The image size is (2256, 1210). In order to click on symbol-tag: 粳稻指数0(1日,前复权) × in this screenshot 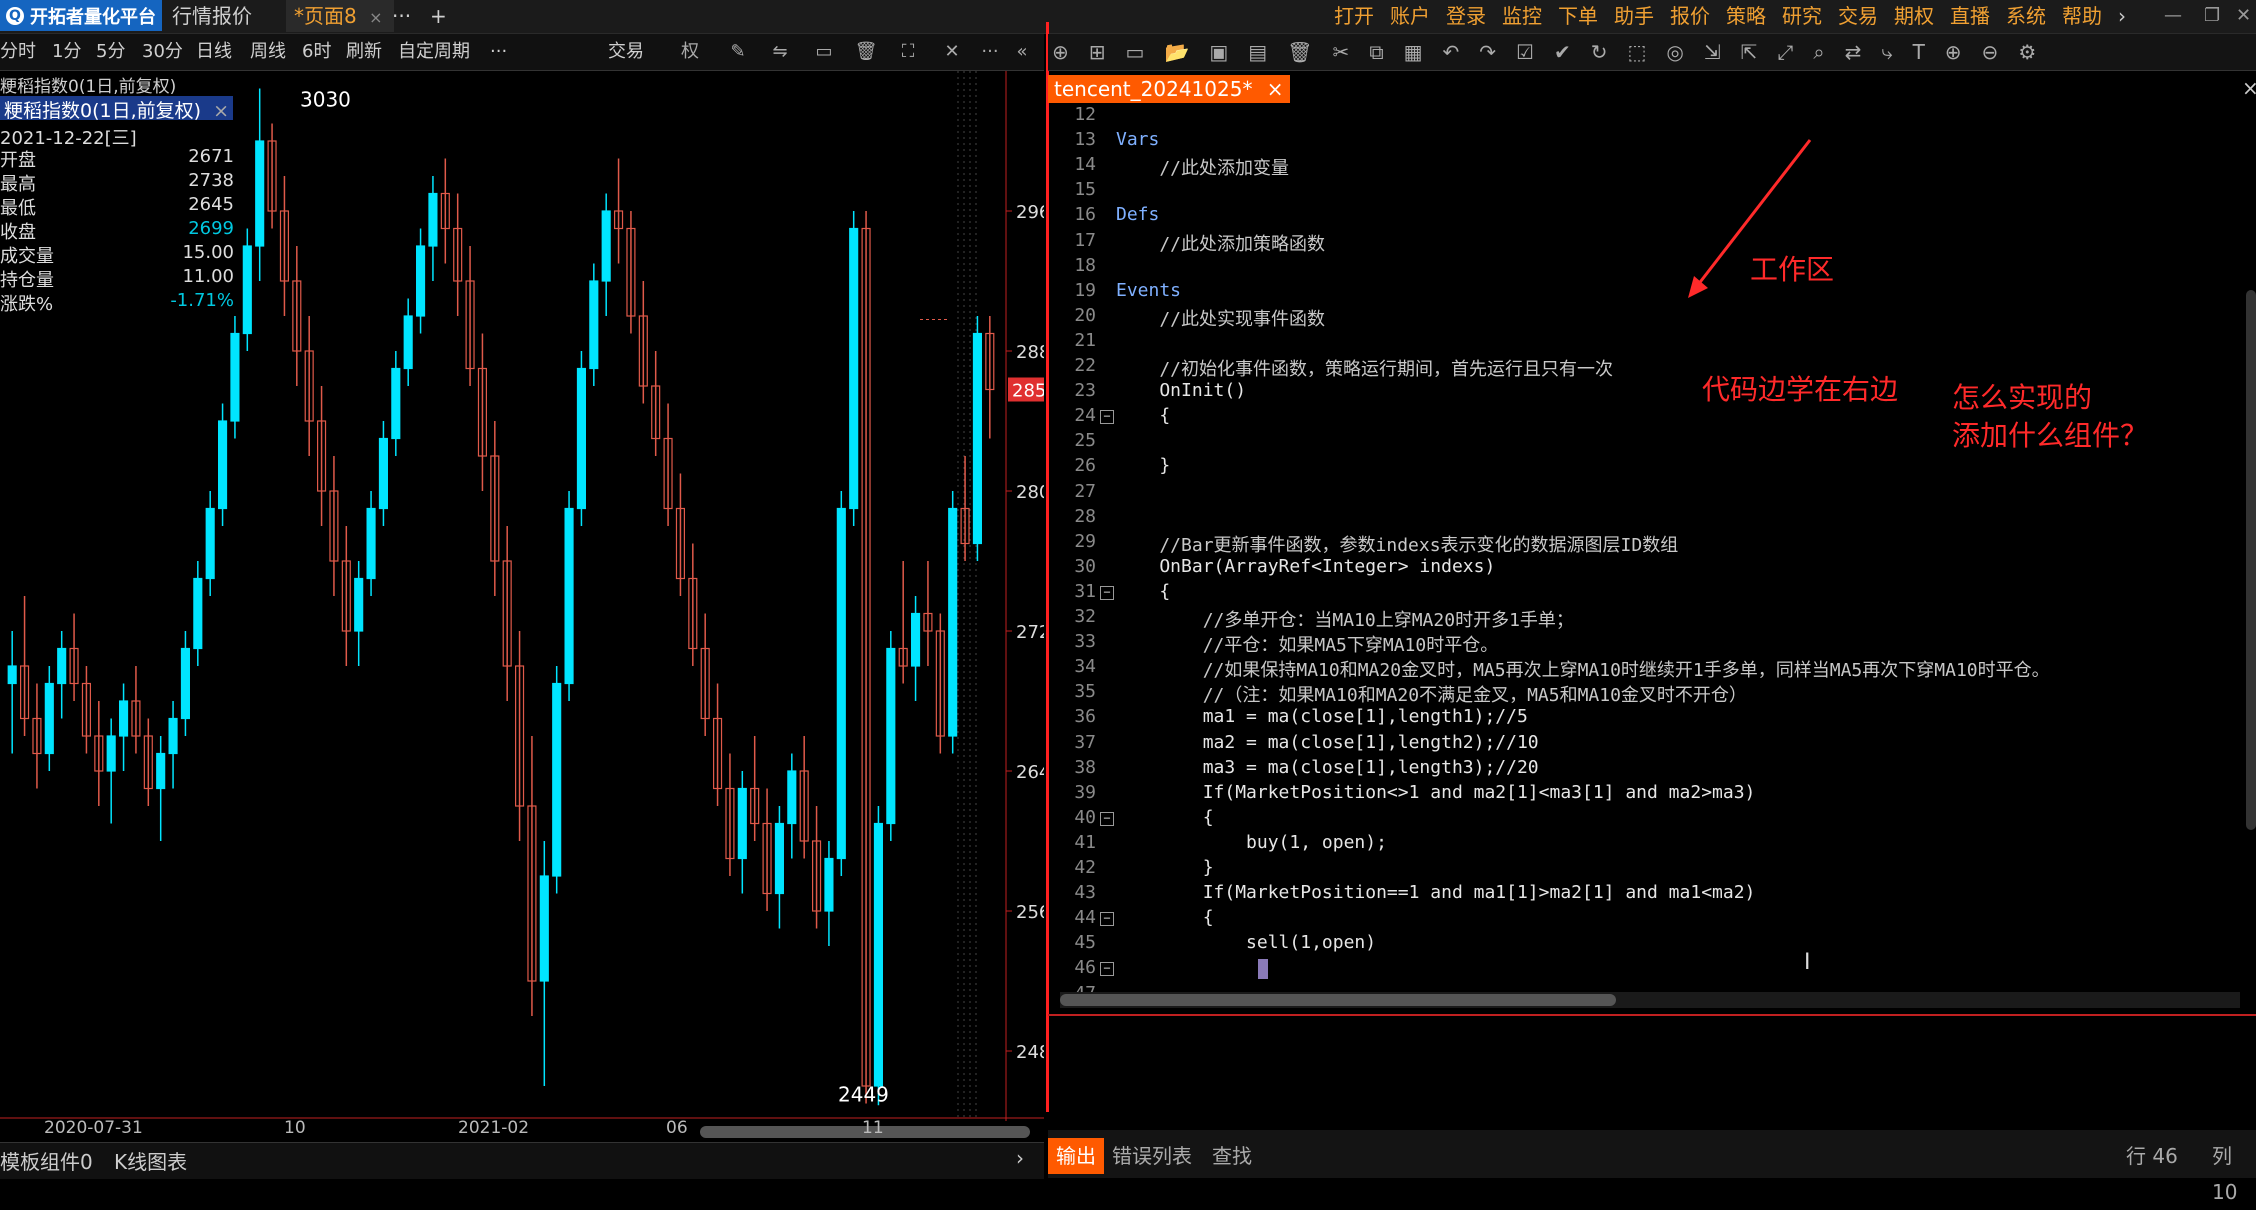, I will do `click(117, 109)`.